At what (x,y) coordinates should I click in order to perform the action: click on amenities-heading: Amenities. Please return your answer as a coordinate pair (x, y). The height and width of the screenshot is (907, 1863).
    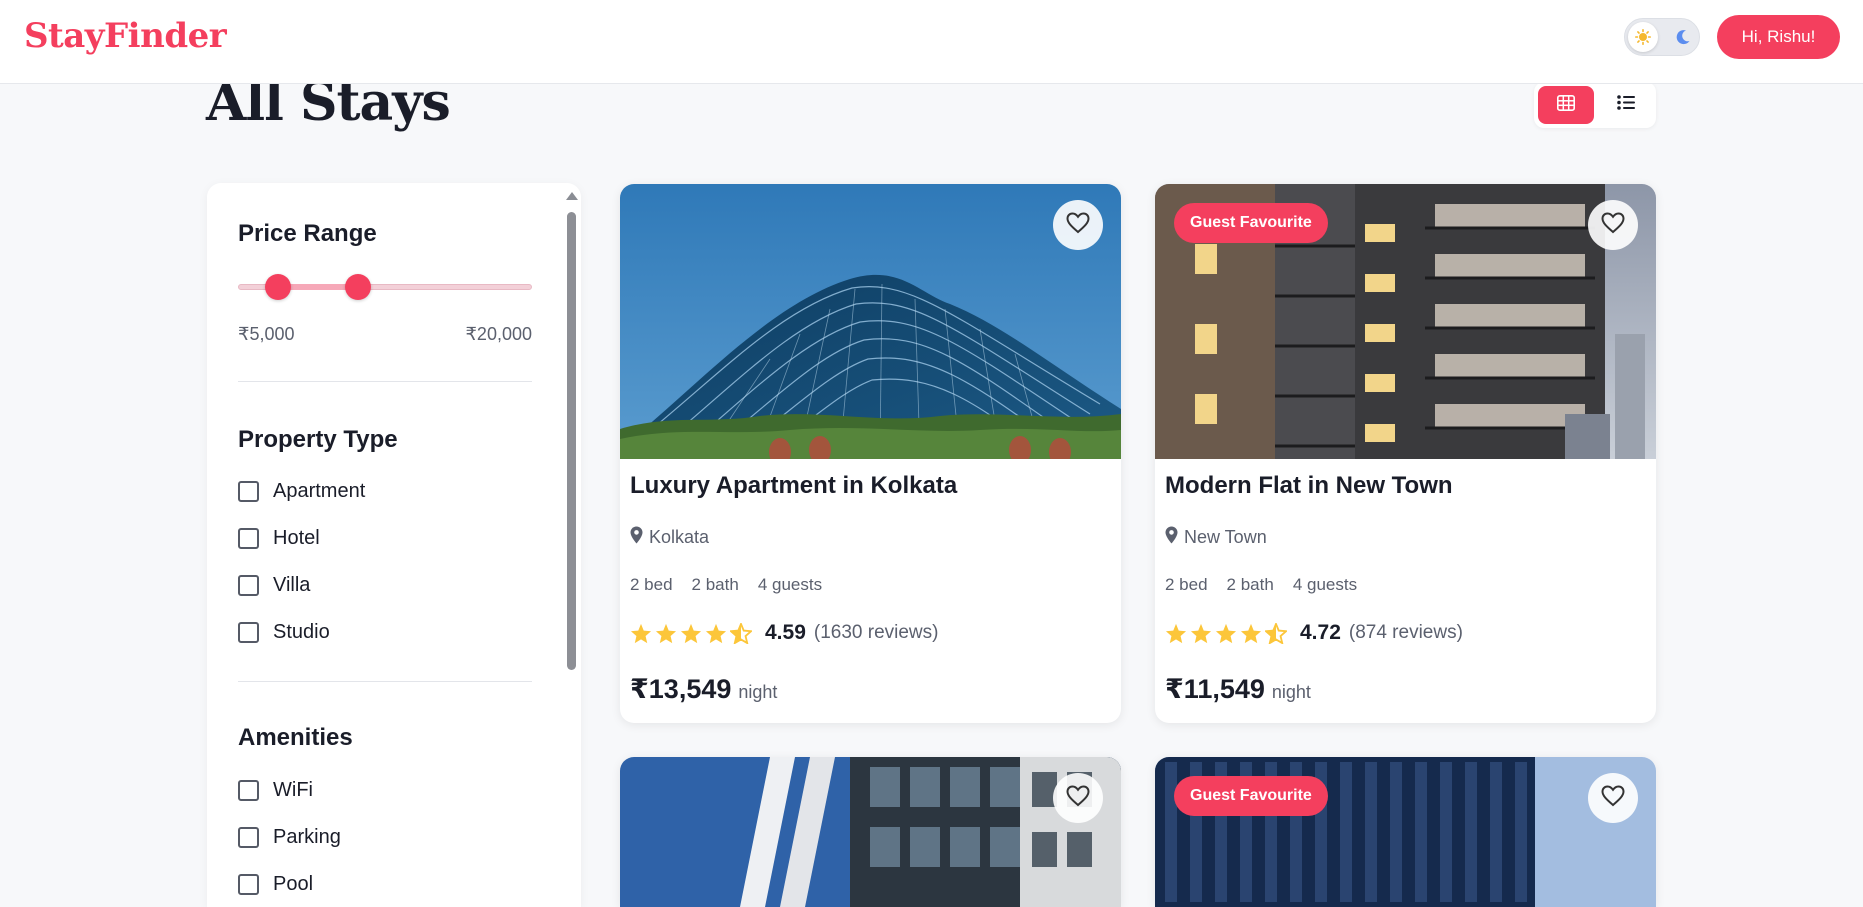
    Looking at the image, I should click on (295, 737).